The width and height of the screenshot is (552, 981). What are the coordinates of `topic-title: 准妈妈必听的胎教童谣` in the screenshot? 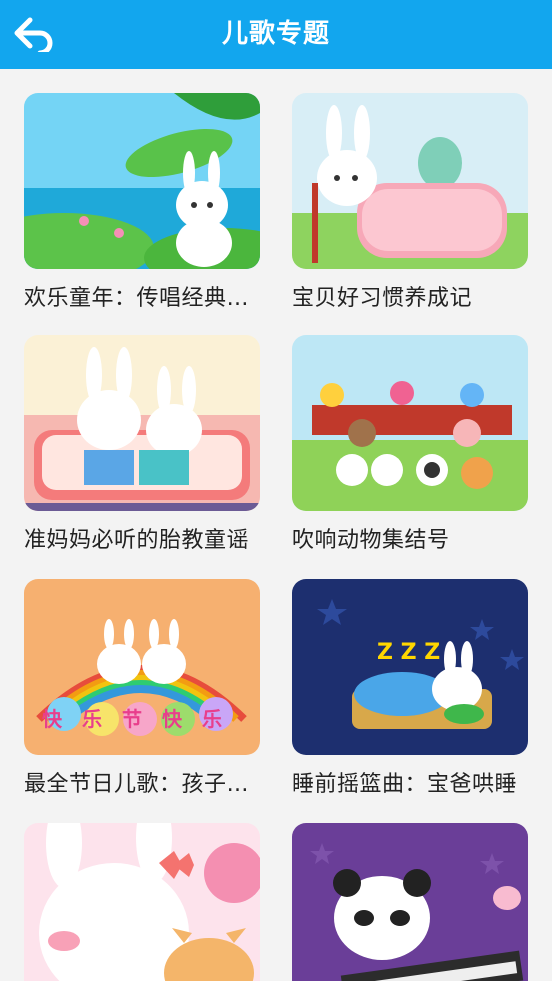 It's located at (137, 540).